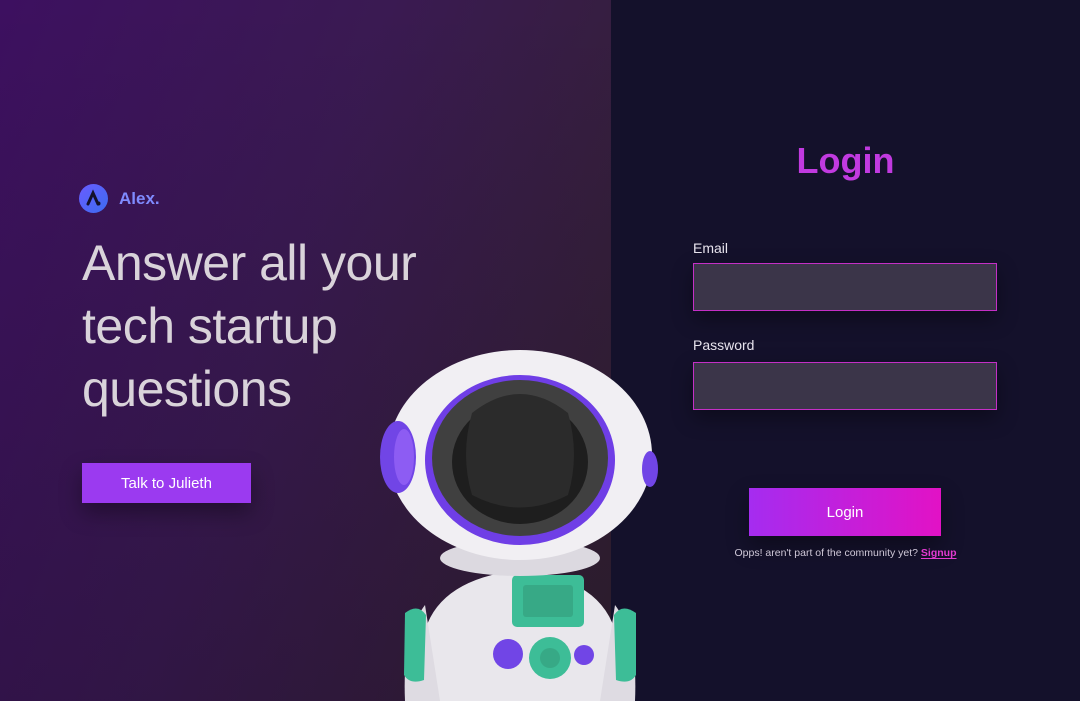  What do you see at coordinates (939, 553) in the screenshot?
I see `signup-link: Signup` at bounding box center [939, 553].